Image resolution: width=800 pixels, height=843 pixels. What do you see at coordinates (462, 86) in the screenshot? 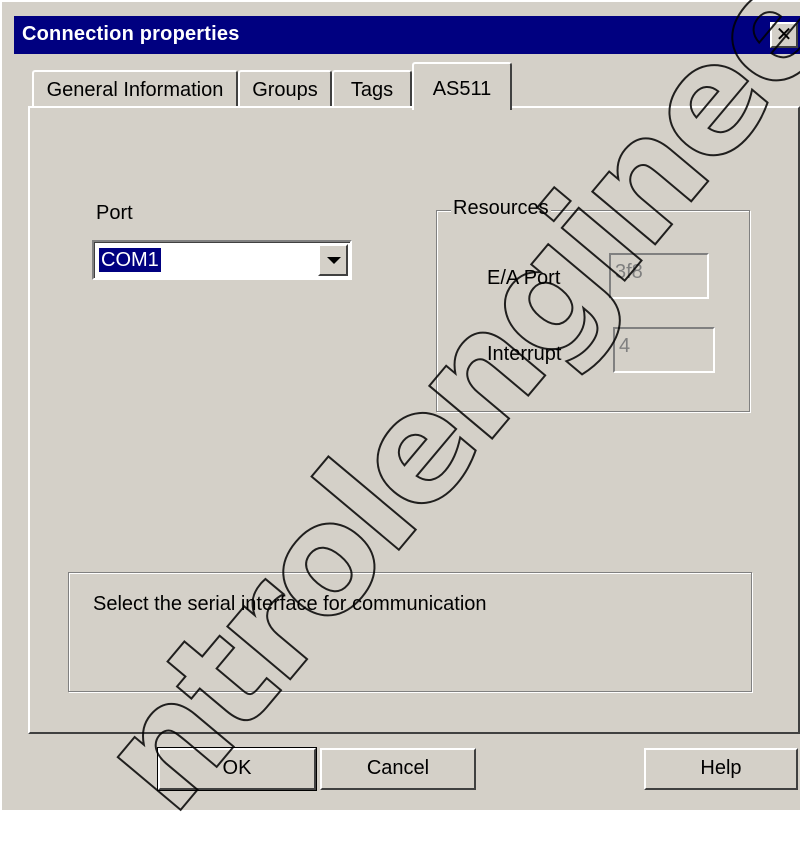
I see `tab-as511: AS511` at bounding box center [462, 86].